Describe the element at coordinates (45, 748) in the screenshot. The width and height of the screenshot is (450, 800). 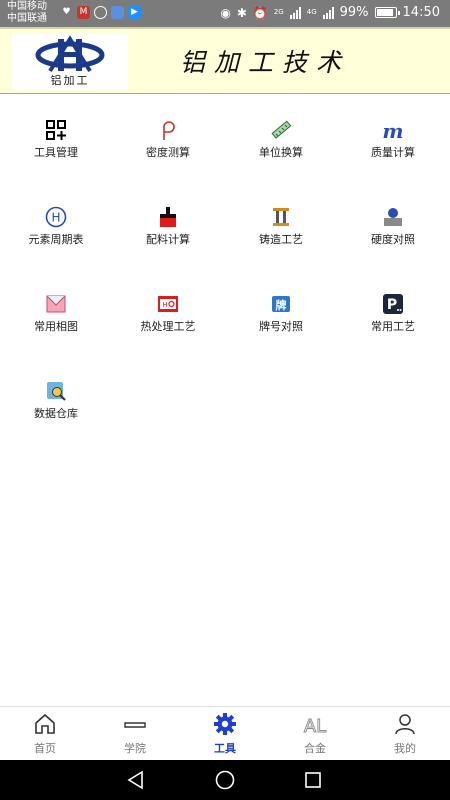
I see `nav-label: 首页` at that location.